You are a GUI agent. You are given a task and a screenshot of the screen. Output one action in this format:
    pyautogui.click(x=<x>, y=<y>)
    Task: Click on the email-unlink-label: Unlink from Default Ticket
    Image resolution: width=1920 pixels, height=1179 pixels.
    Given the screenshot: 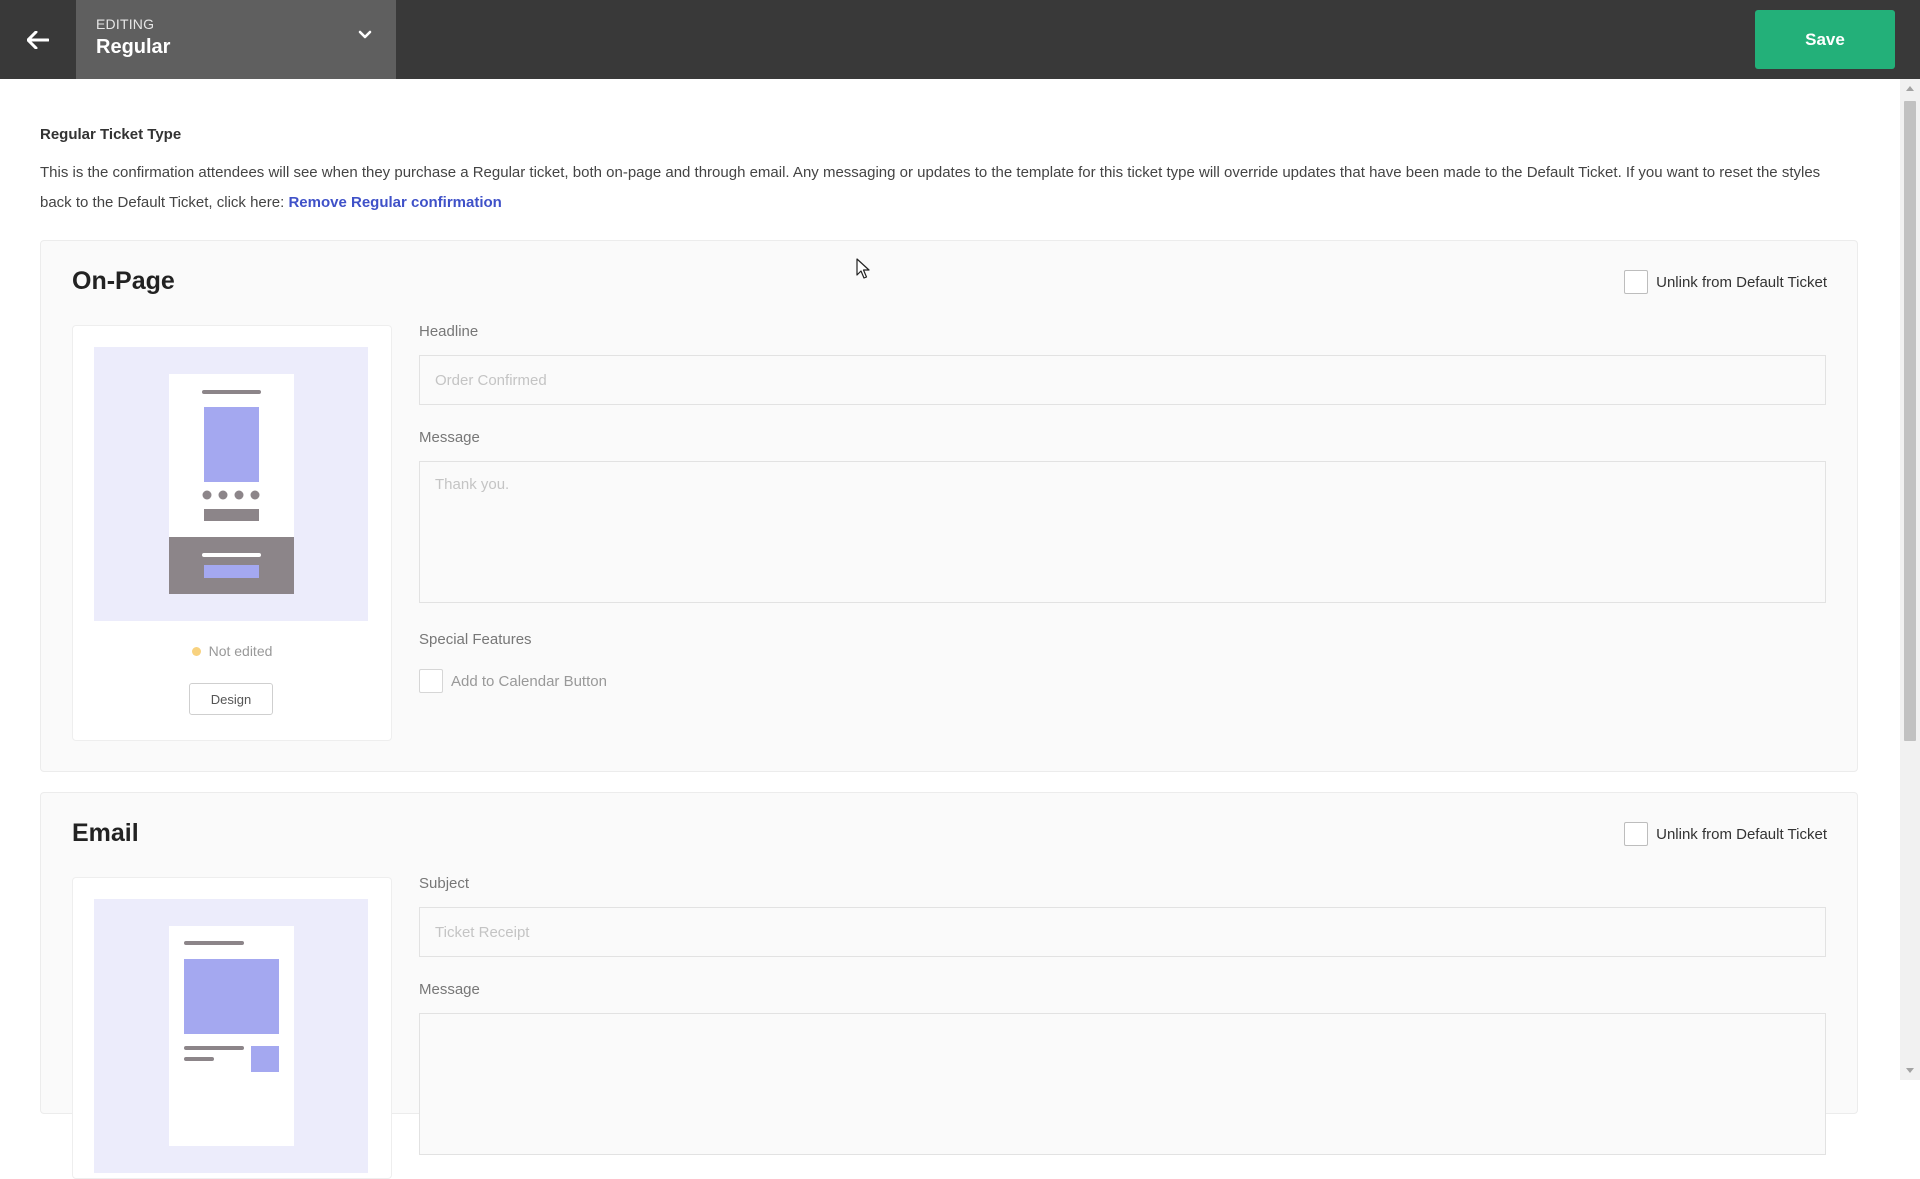 What is the action you would take?
    pyautogui.click(x=1741, y=834)
    